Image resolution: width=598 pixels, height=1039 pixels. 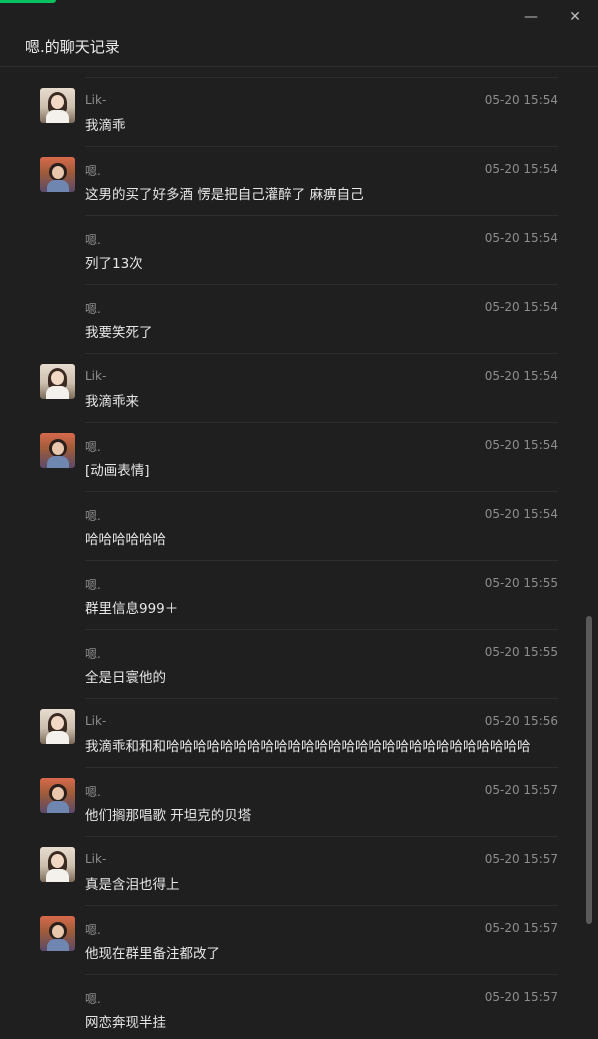 I want to click on message-text: 他们搁那唱歌 开坦克的贝塔, so click(x=168, y=816).